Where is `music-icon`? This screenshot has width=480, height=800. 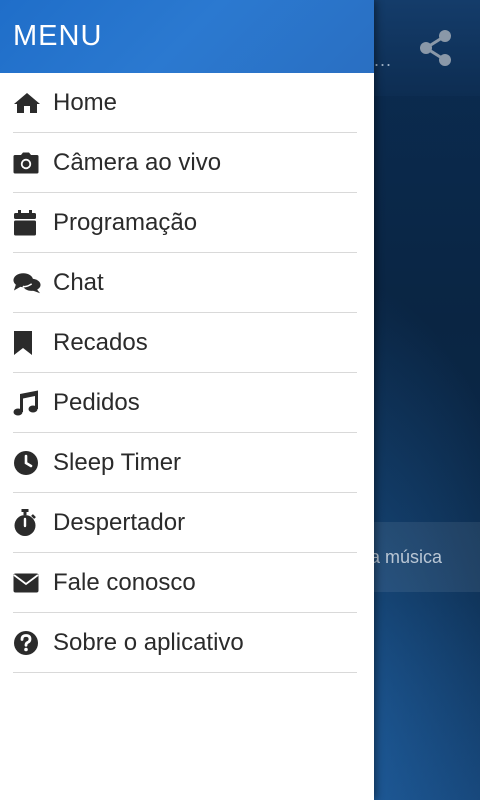 music-icon is located at coordinates (27, 403).